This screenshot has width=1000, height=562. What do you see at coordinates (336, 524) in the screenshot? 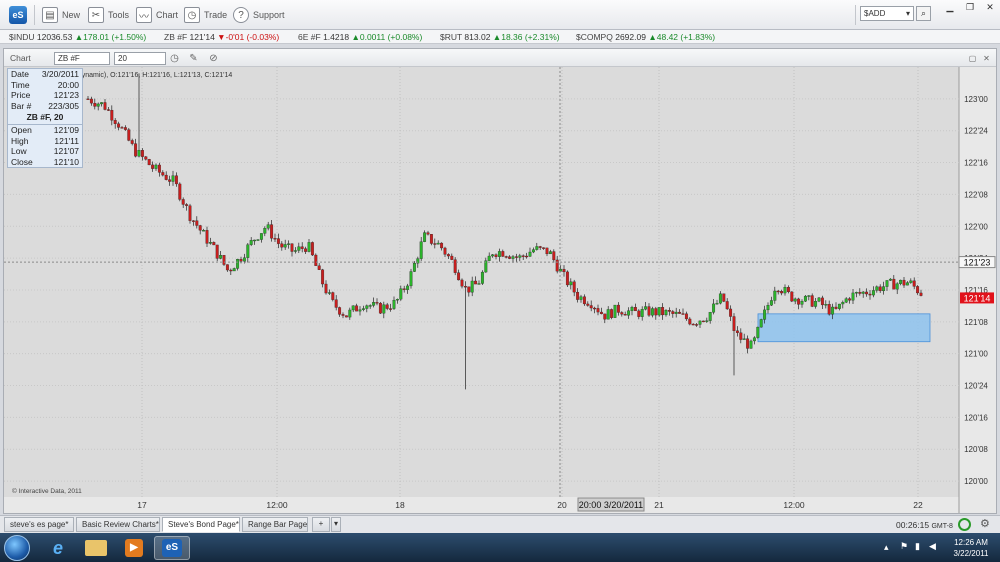
I see `tab-menu-arrow-icon: ▾` at bounding box center [336, 524].